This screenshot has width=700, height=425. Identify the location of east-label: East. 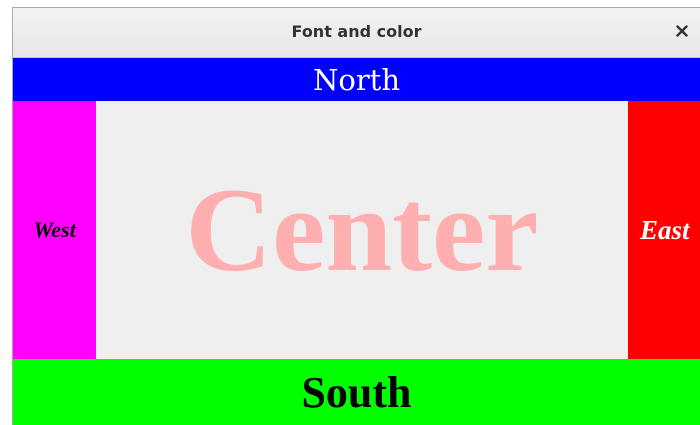
(665, 229).